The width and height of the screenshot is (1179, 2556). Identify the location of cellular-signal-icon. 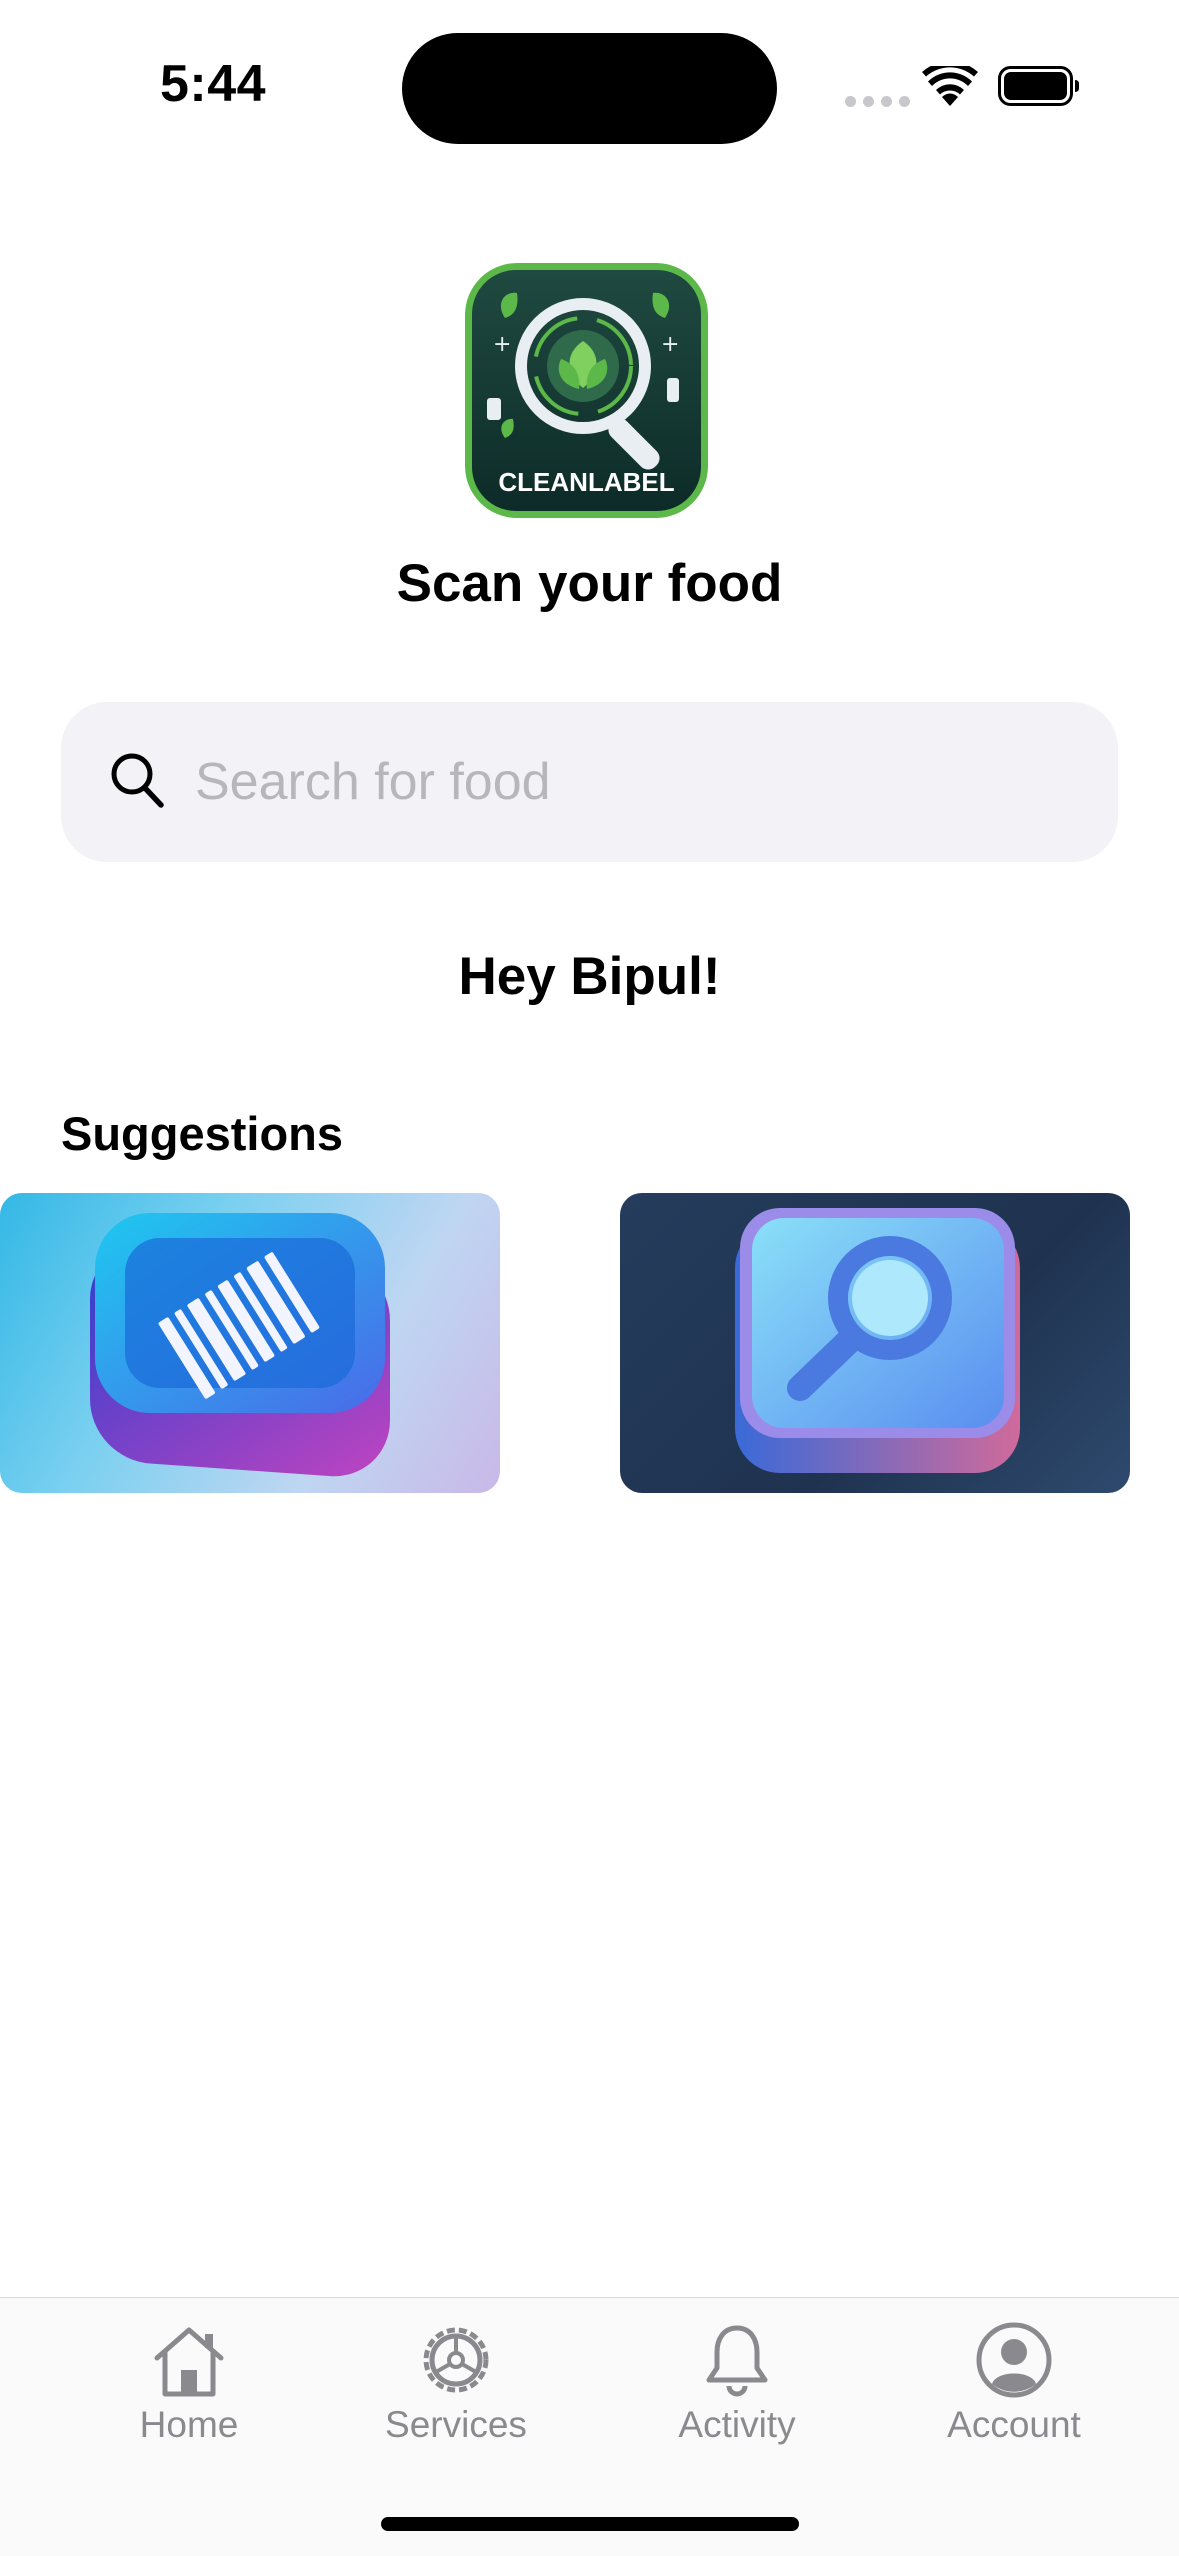
(877, 101).